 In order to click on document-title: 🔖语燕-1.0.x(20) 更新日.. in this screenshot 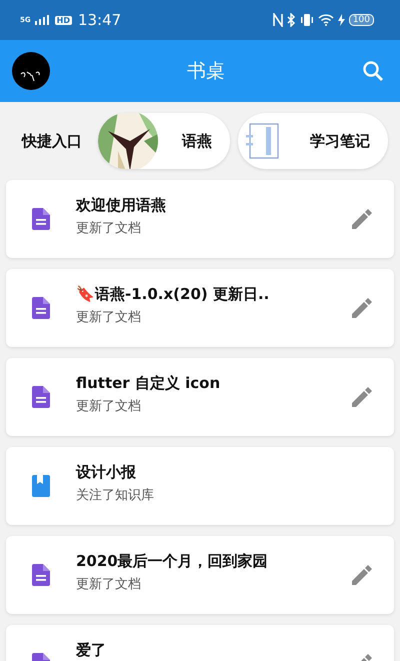, I will do `click(173, 294)`.